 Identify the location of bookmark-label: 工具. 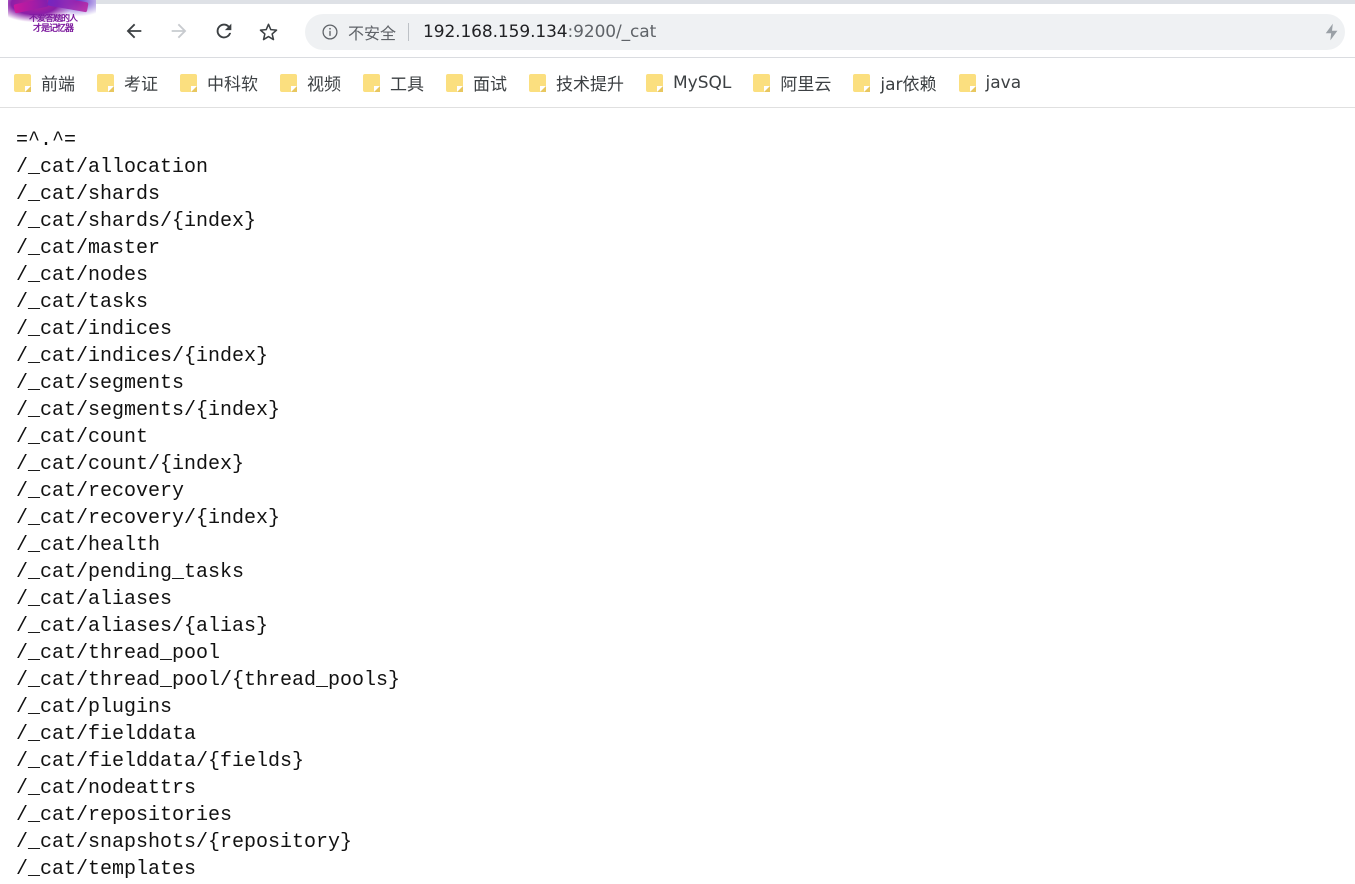
(407, 85).